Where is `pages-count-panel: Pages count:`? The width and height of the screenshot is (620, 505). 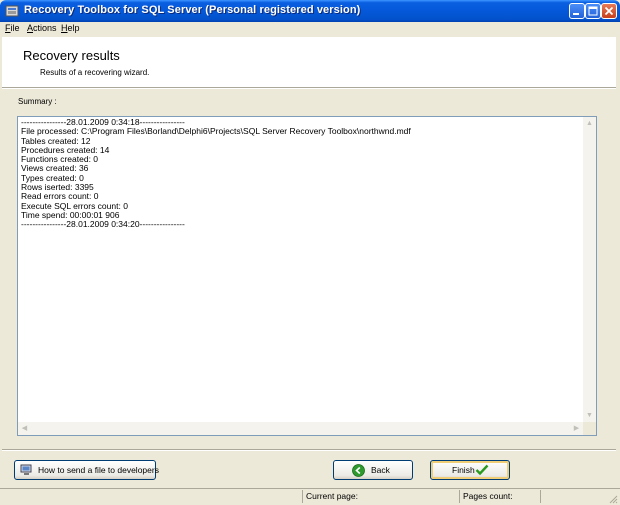
pages-count-panel: Pages count: is located at coordinates (499, 496).